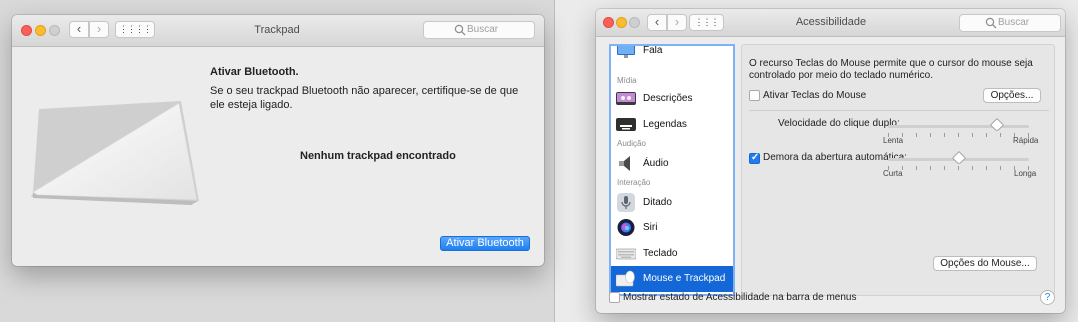  I want to click on double-click-speed-ticks, so click(958, 135).